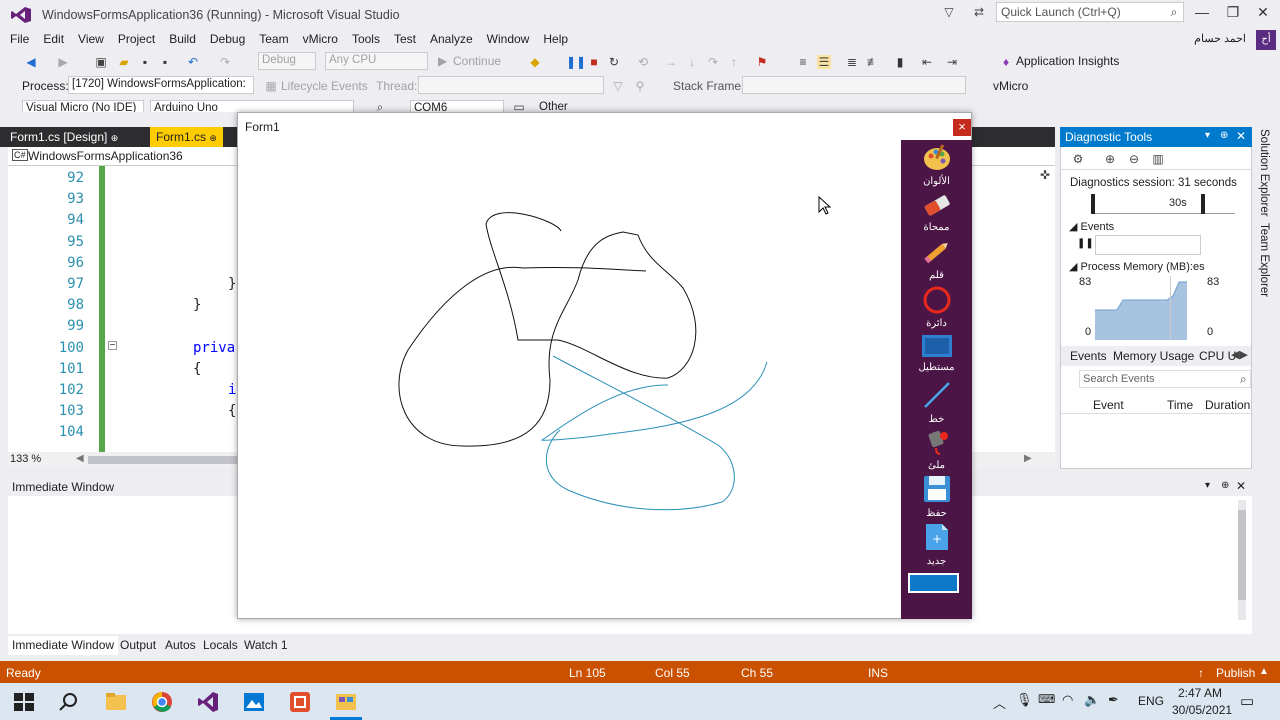 This screenshot has width=1280, height=720. What do you see at coordinates (1202, 14) in the screenshot?
I see `minimize-button: —` at bounding box center [1202, 14].